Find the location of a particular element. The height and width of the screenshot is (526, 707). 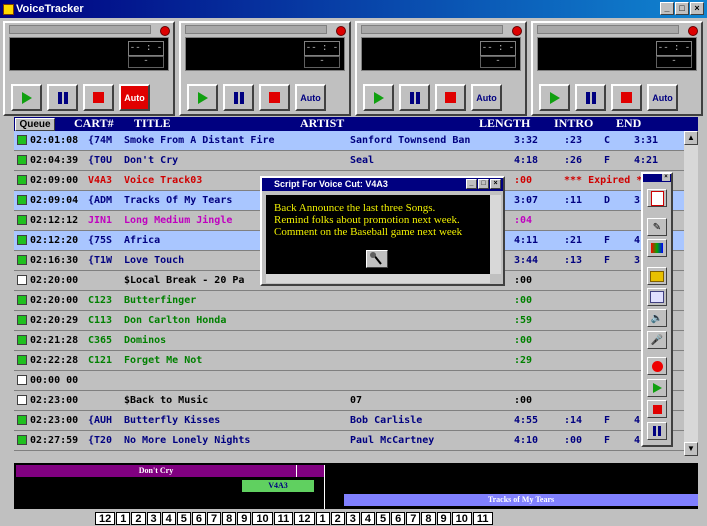

record-icon is located at coordinates (657, 366).